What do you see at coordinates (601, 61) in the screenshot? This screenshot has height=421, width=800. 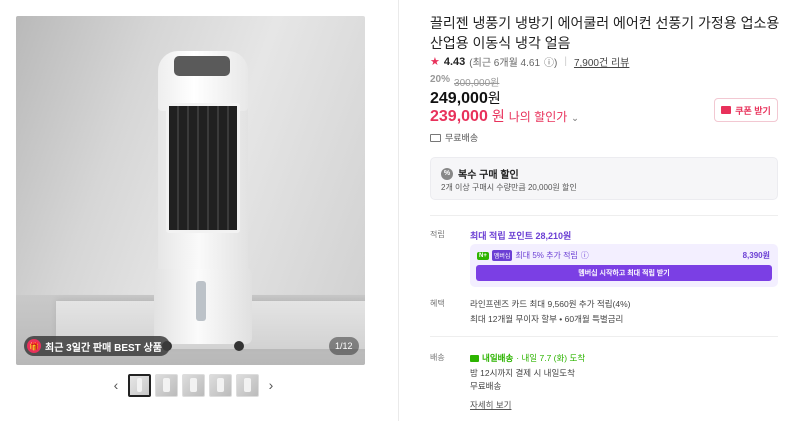 I see `reviews-link: 7,900건 리뷰` at bounding box center [601, 61].